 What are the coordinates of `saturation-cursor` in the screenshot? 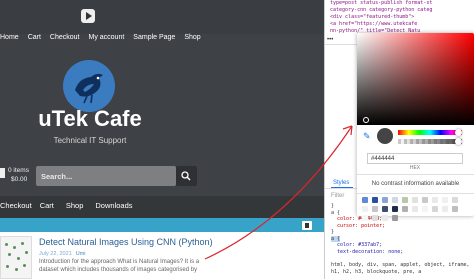 It's located at (366, 120).